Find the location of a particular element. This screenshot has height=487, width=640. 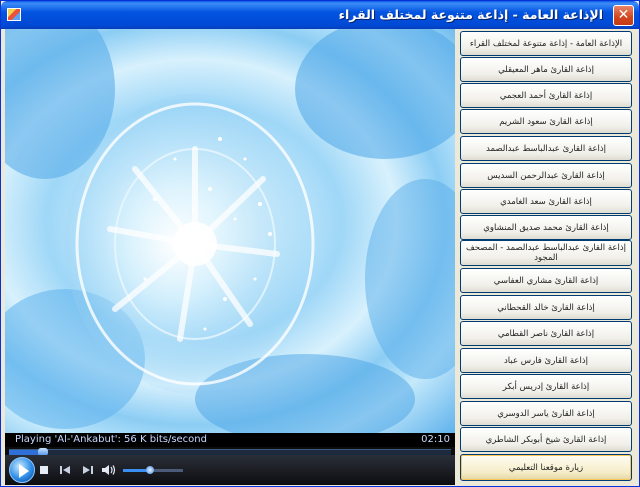

station-abubakr-alshatri: إذاعة القارئ شيخ أبوبكر الشاطري is located at coordinates (546, 439).